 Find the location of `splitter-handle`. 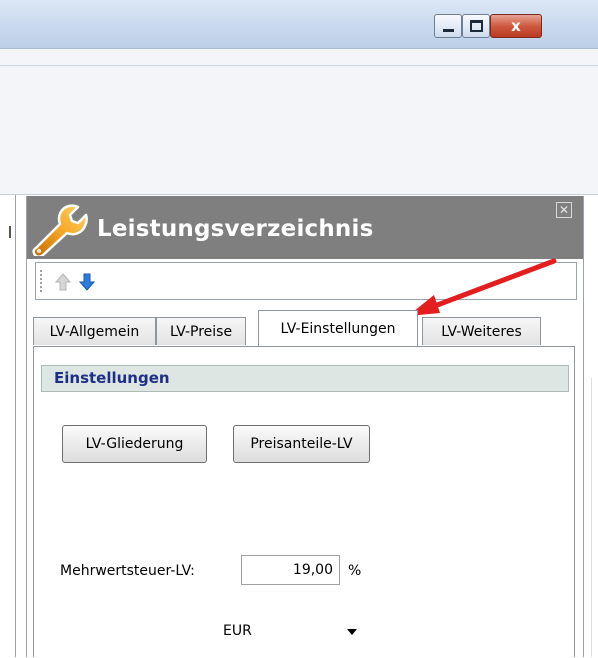

splitter-handle is located at coordinates (10, 232).